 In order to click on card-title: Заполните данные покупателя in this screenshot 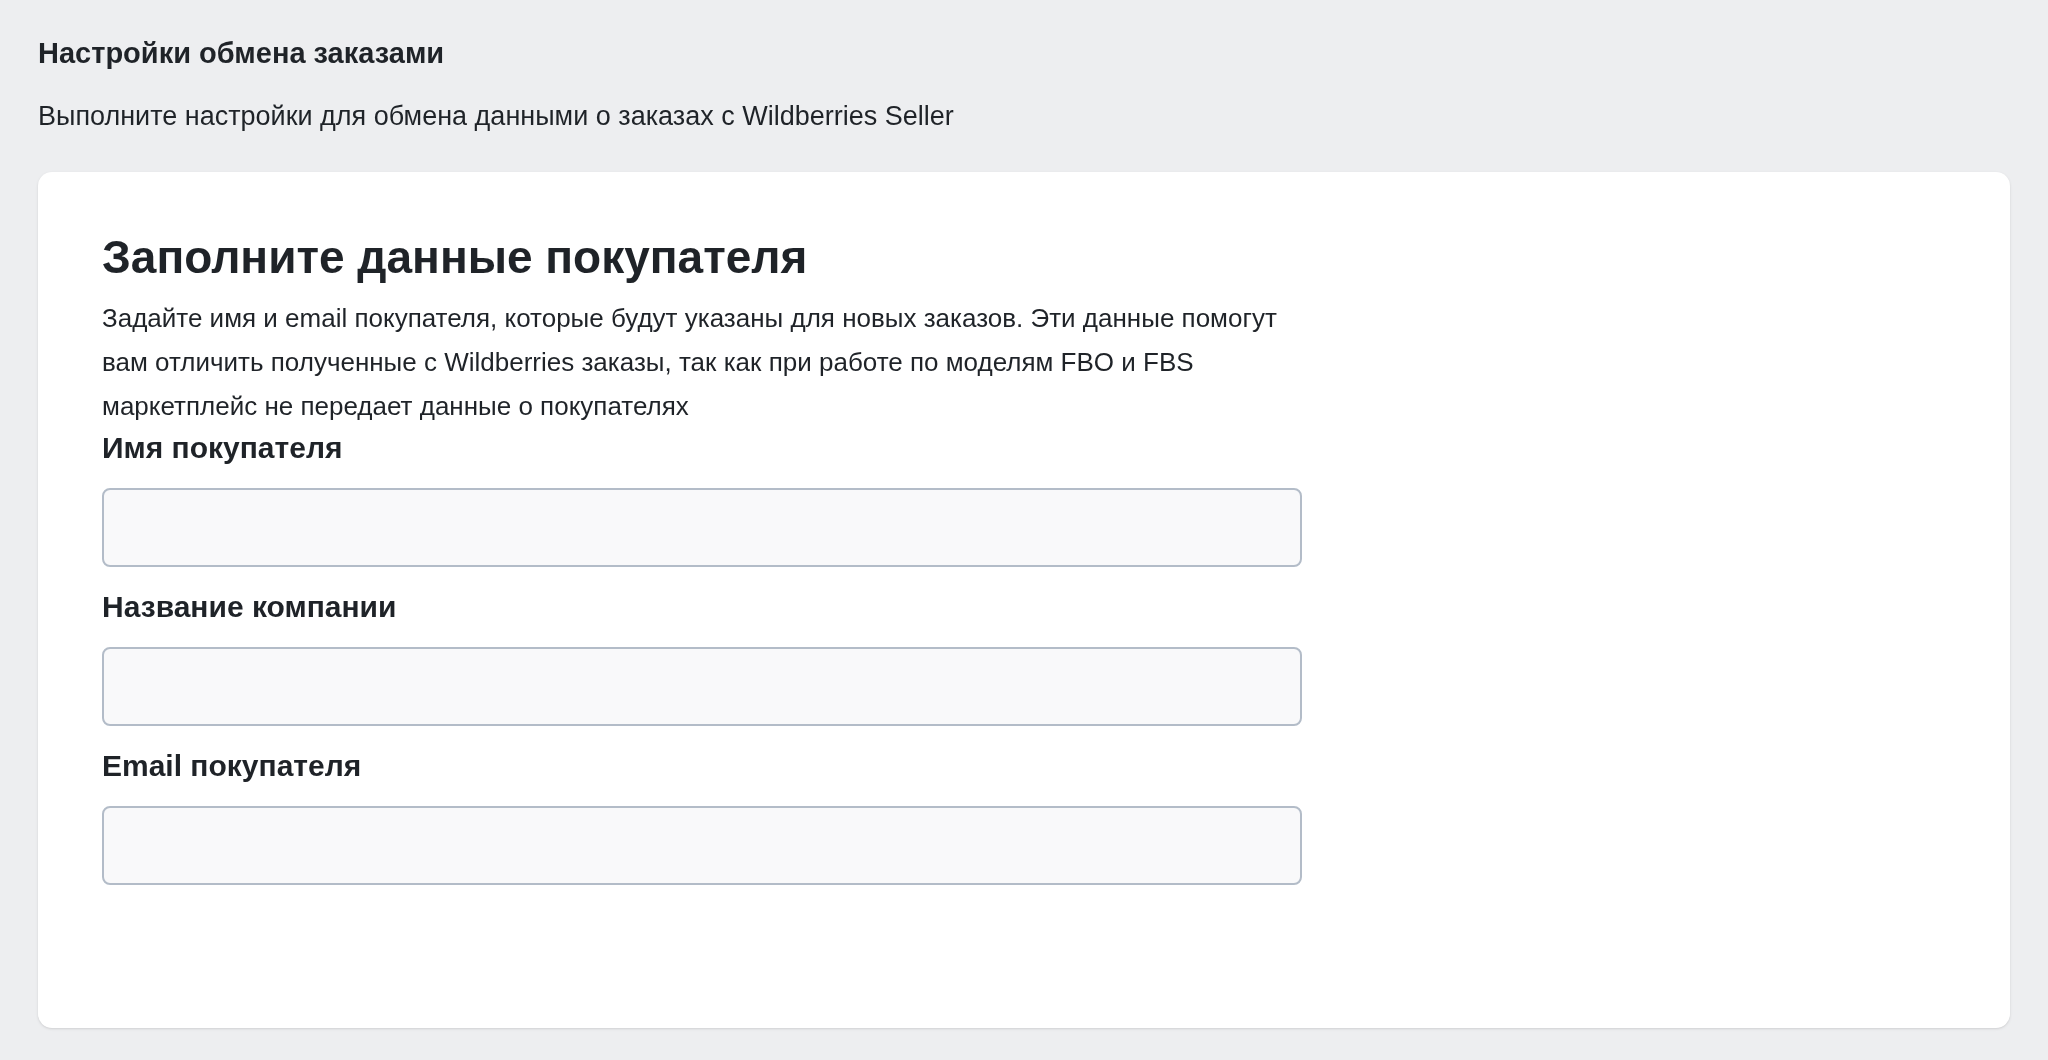, I will do `click(455, 257)`.